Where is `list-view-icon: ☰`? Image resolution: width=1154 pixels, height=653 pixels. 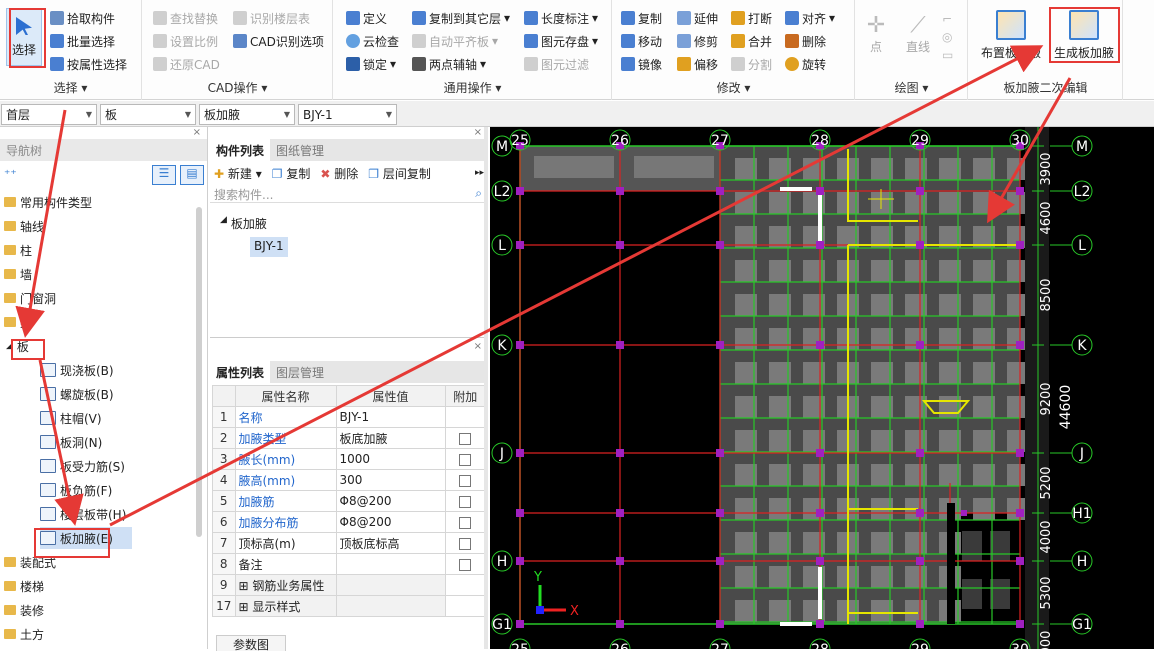
list-view-icon: ☰ is located at coordinates (164, 175).